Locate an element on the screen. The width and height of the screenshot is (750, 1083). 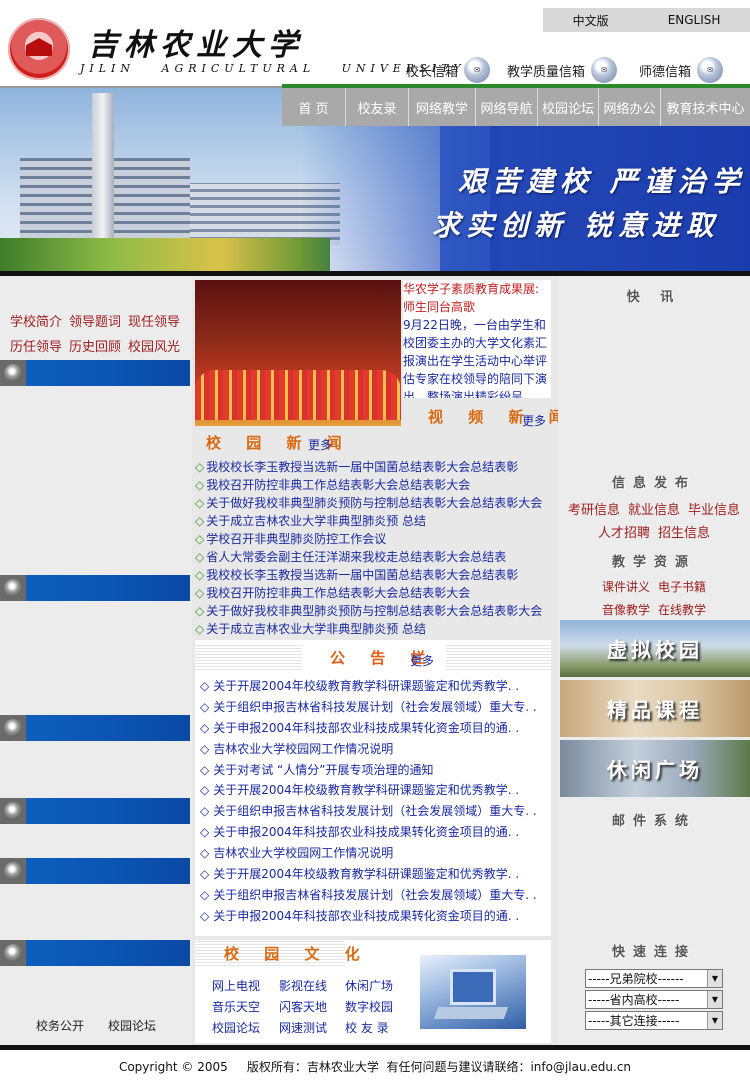
other-links-select: -----其它连接----- ▼ is located at coordinates (654, 1020).